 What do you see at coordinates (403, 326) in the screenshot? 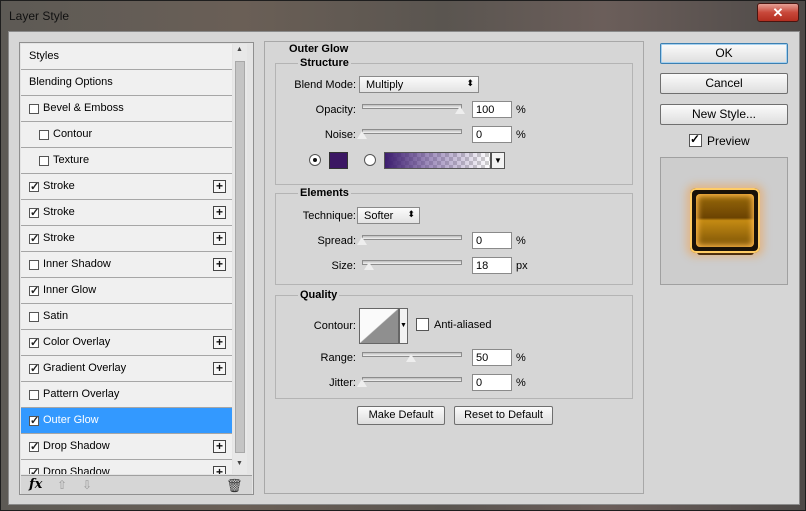
I see `contour-dropdown-icon: ▼` at bounding box center [403, 326].